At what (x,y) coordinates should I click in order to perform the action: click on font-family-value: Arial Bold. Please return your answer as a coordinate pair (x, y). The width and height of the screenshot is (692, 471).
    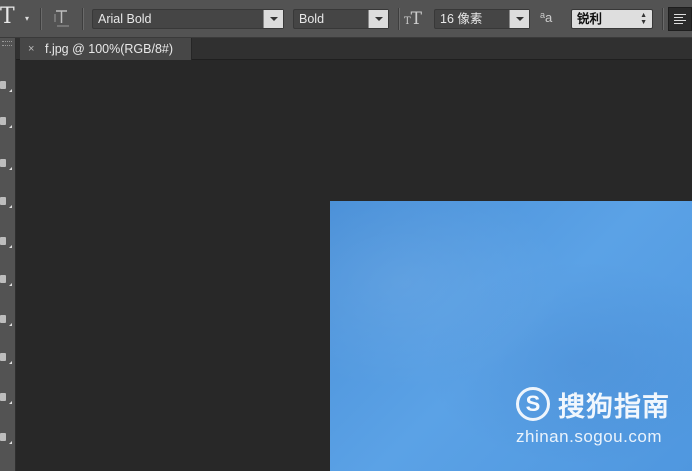
    Looking at the image, I should click on (125, 19).